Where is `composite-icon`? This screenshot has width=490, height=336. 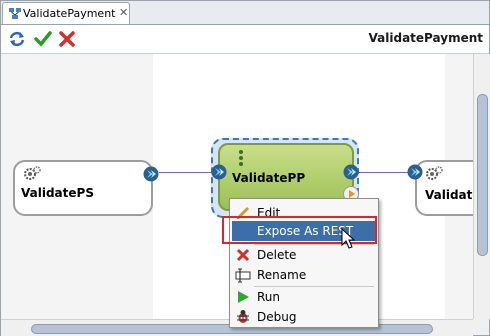
composite-icon is located at coordinates (15, 13).